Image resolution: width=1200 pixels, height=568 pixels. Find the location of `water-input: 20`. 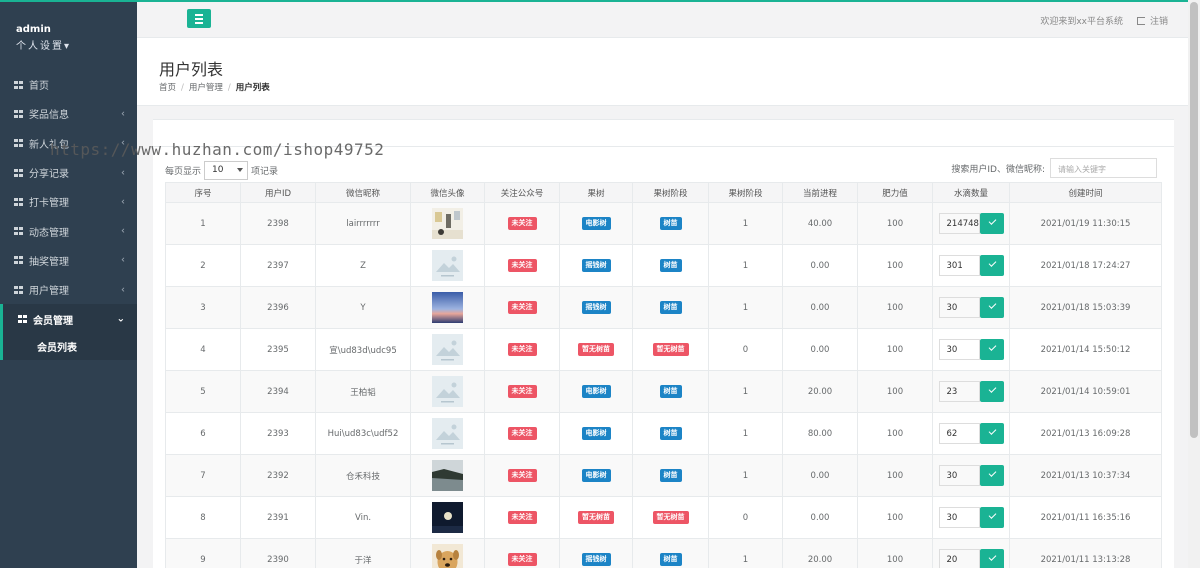

water-input: 20 is located at coordinates (959, 558).